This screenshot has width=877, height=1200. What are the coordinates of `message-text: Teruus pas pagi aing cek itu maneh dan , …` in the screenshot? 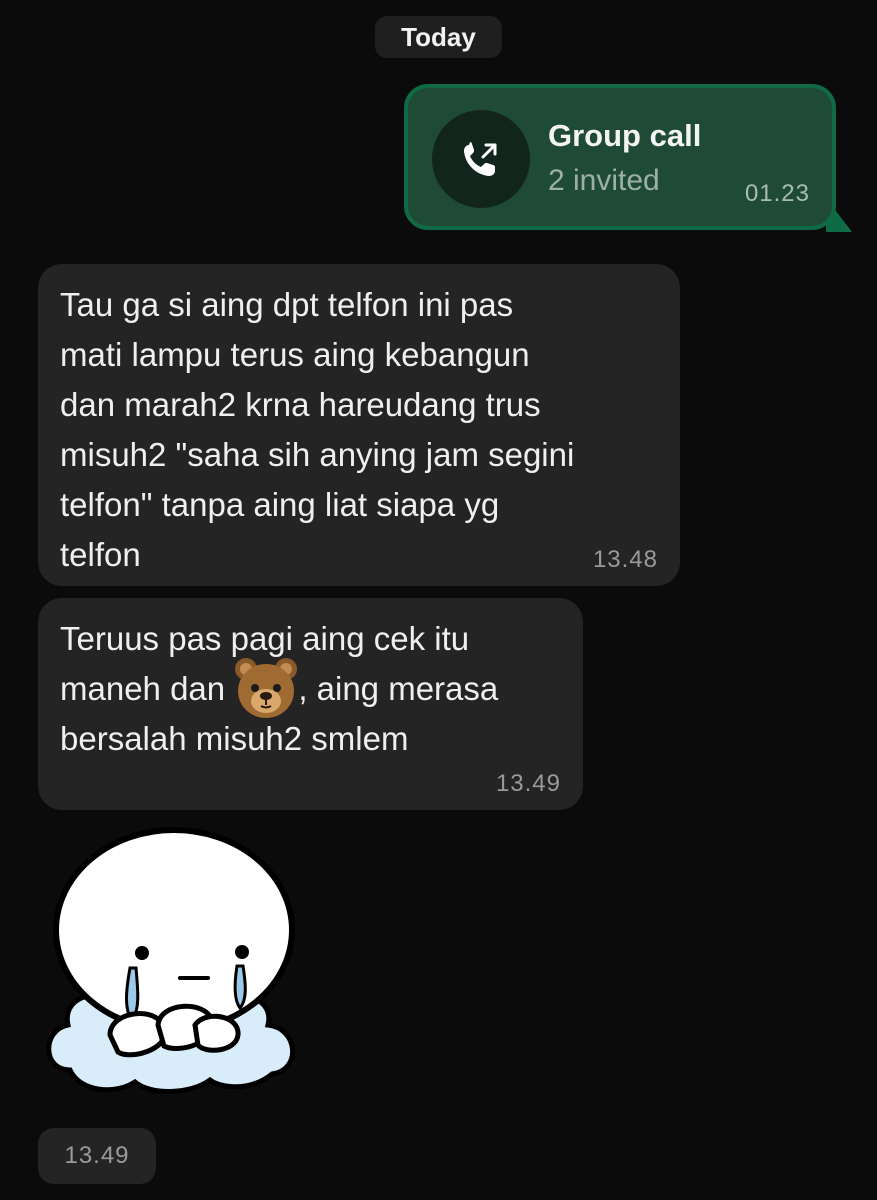 It's located at (310, 689).